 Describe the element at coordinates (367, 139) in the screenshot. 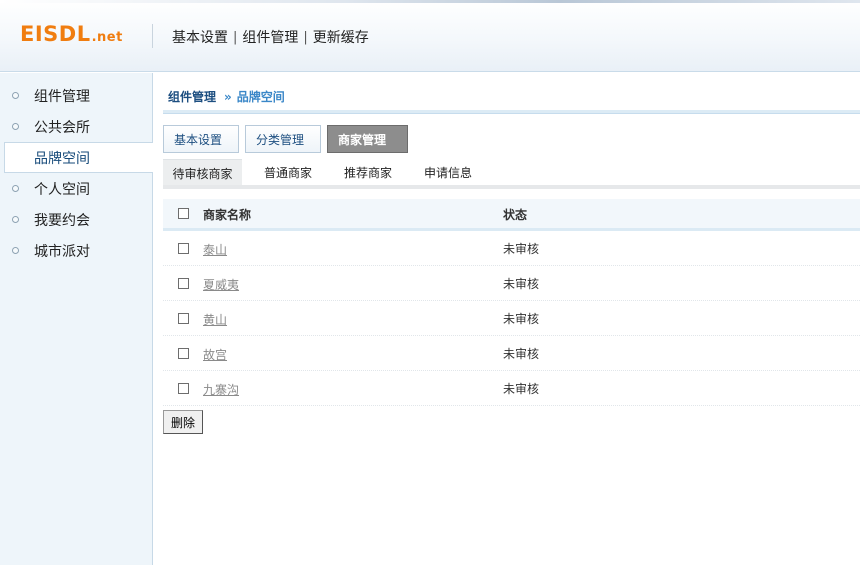

I see `tab-merchant-management: 商家管理` at that location.